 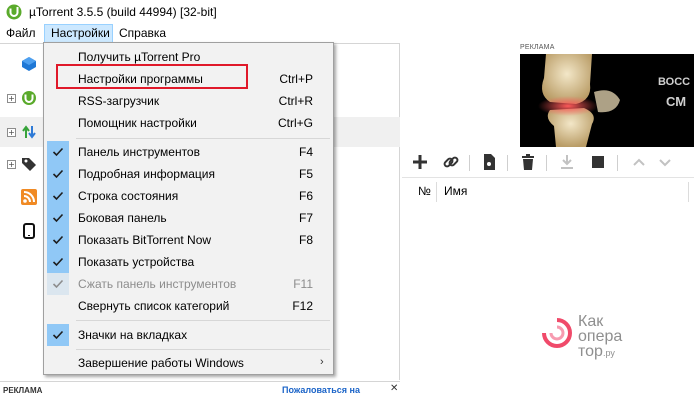 I want to click on sidebar-item-transfers: +, so click(x=22, y=133).